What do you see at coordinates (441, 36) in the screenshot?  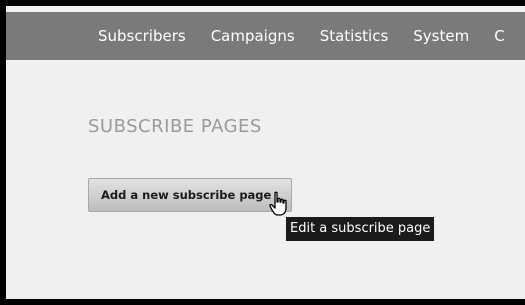 I see `nav-item-system: System` at bounding box center [441, 36].